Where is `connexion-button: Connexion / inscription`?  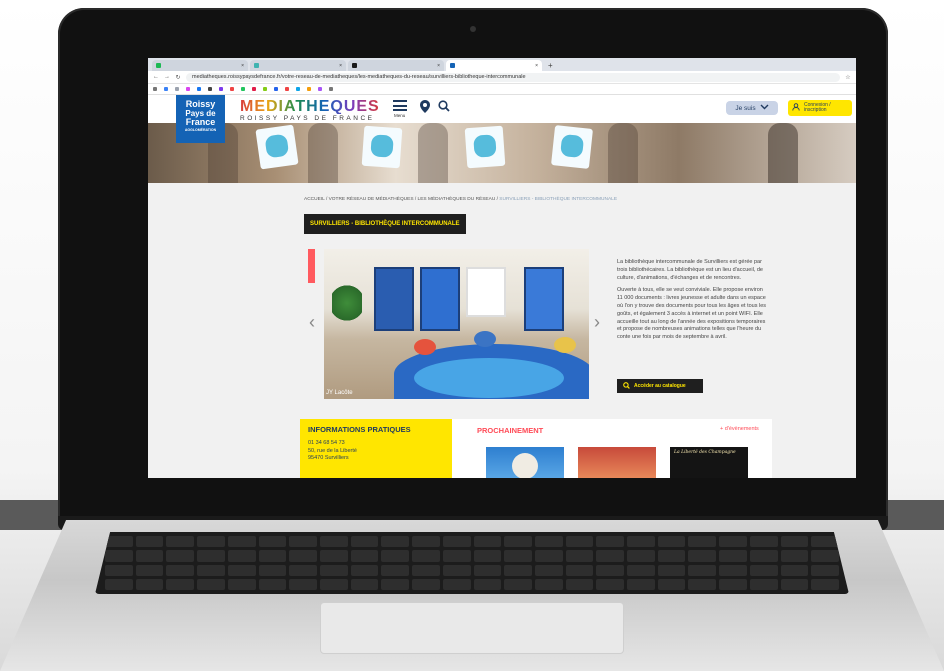
connexion-button: Connexion / inscription is located at coordinates (820, 108).